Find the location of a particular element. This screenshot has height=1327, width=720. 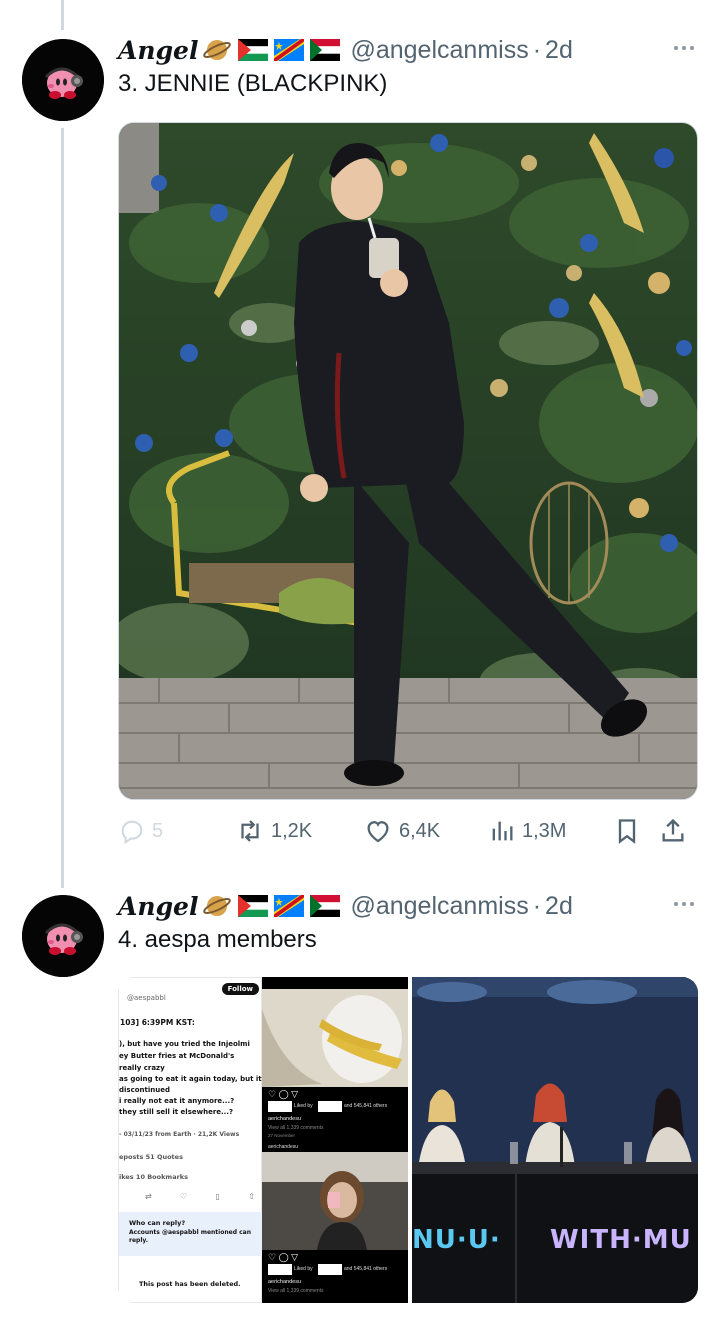

screenshot-repost-icon: ⇄ is located at coordinates (148, 1196).